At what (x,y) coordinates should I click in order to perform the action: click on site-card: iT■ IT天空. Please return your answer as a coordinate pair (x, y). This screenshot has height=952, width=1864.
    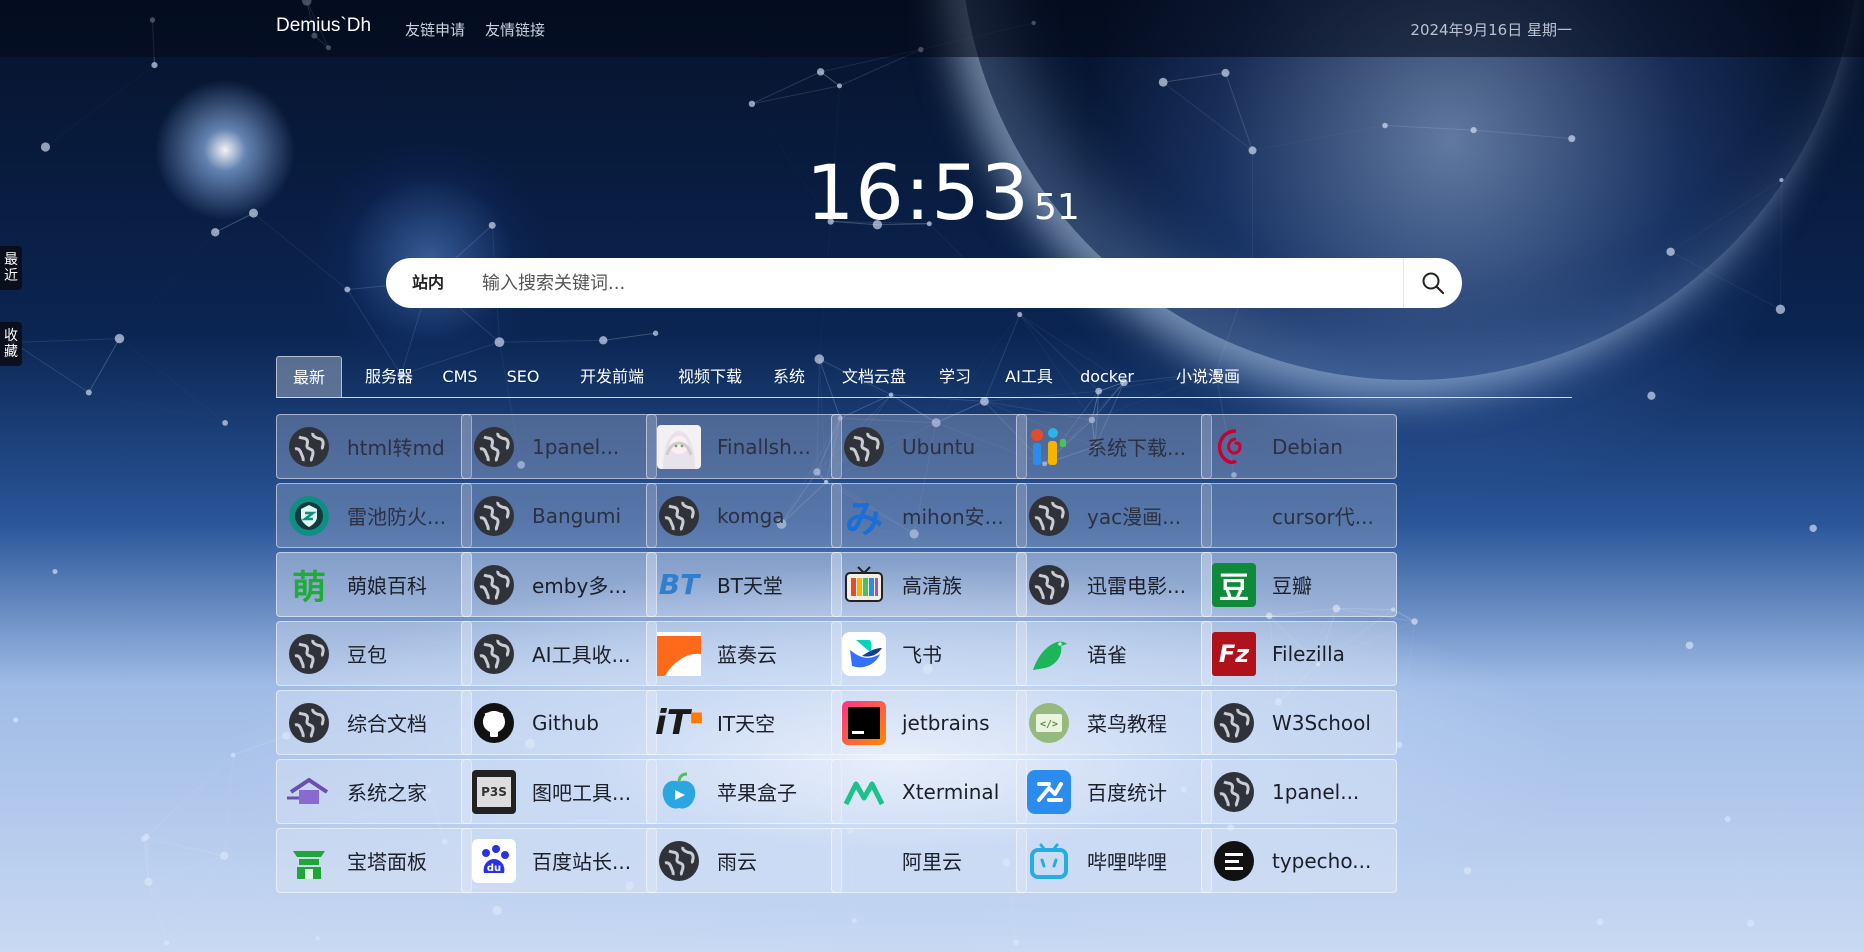
    Looking at the image, I should click on (744, 722).